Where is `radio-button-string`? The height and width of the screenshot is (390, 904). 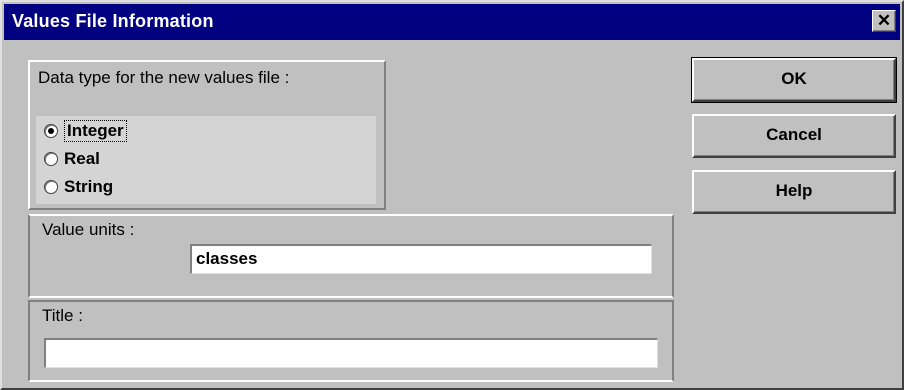
radio-button-string is located at coordinates (51, 187).